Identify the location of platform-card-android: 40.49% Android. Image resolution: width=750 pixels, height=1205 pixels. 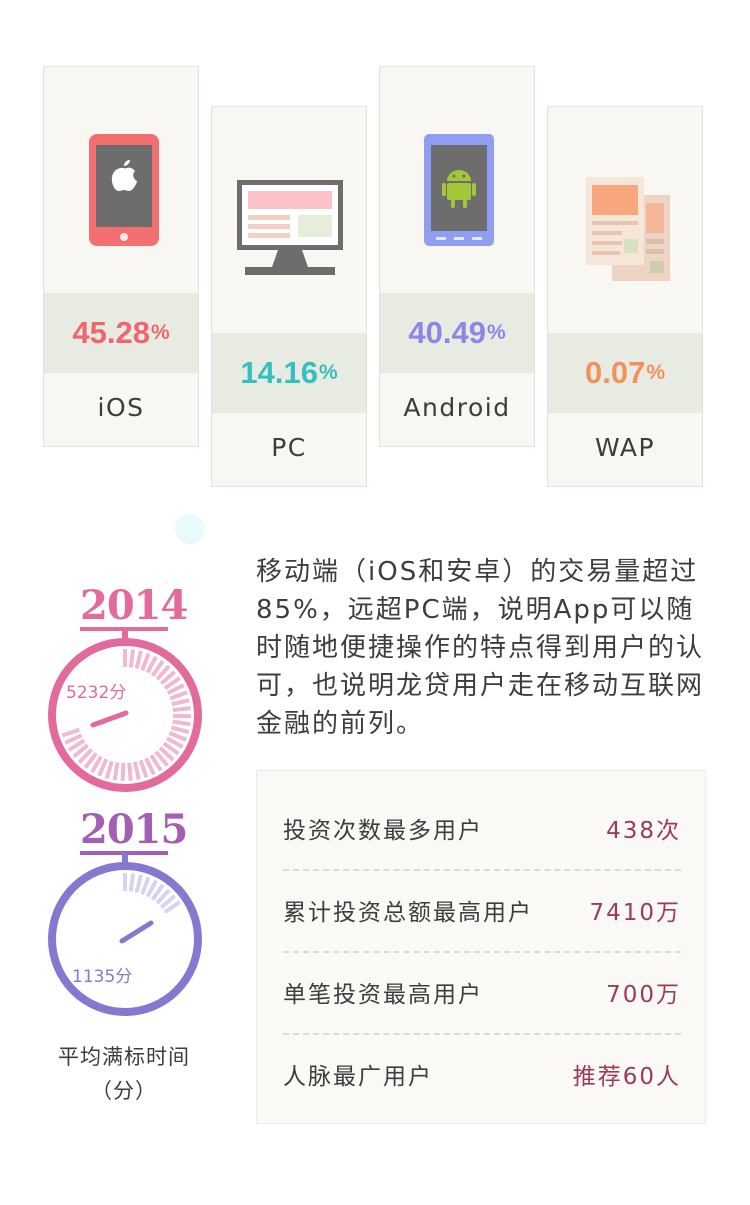
(457, 256).